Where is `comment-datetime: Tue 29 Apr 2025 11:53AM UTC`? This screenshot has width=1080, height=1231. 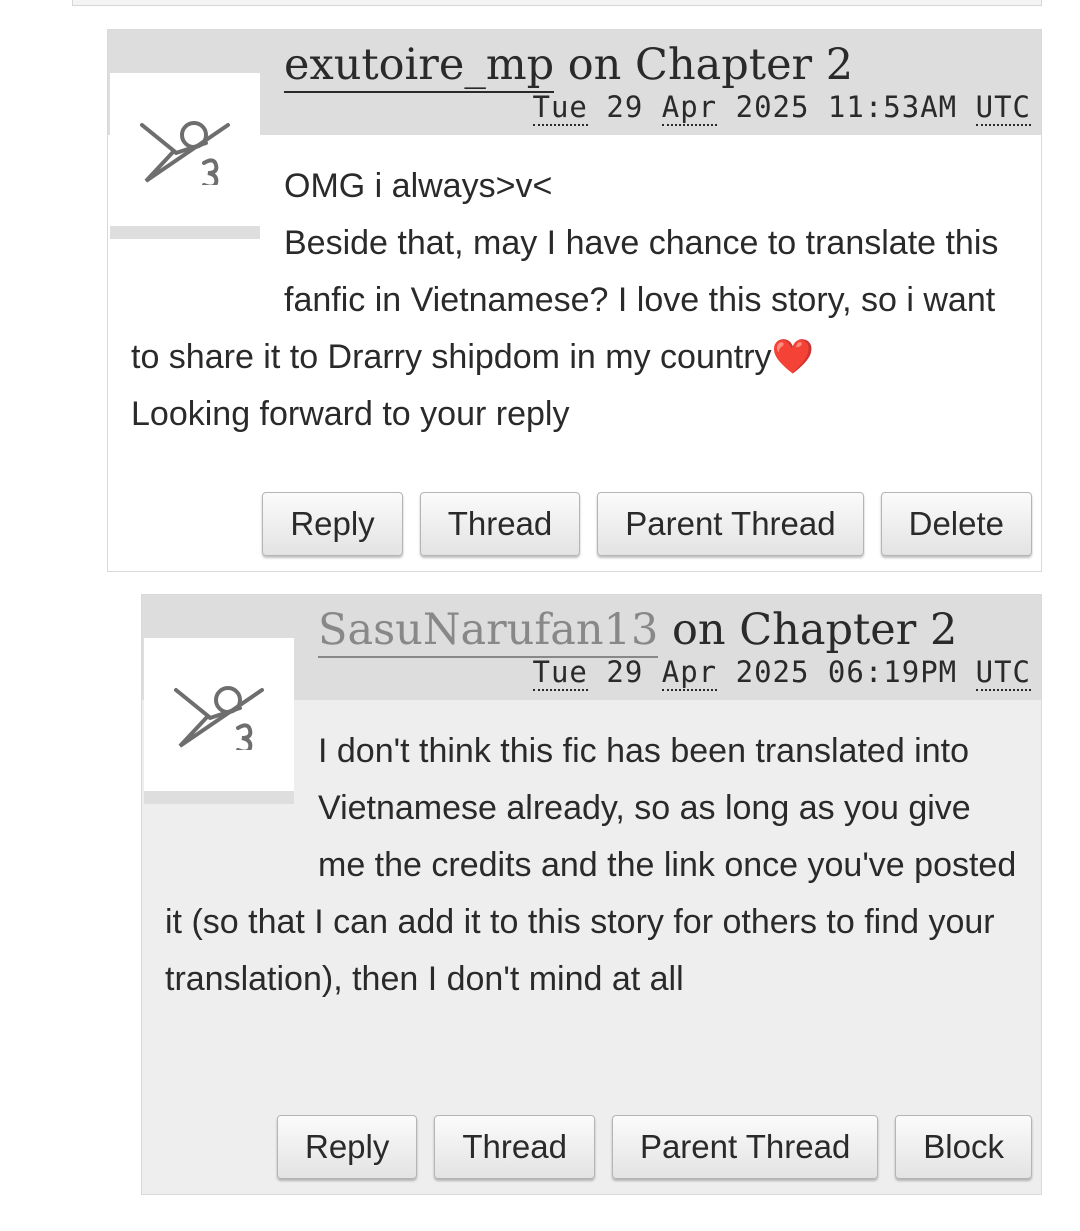
comment-datetime: Tue 29 Apr 2025 11:53AM UTC is located at coordinates (781, 108).